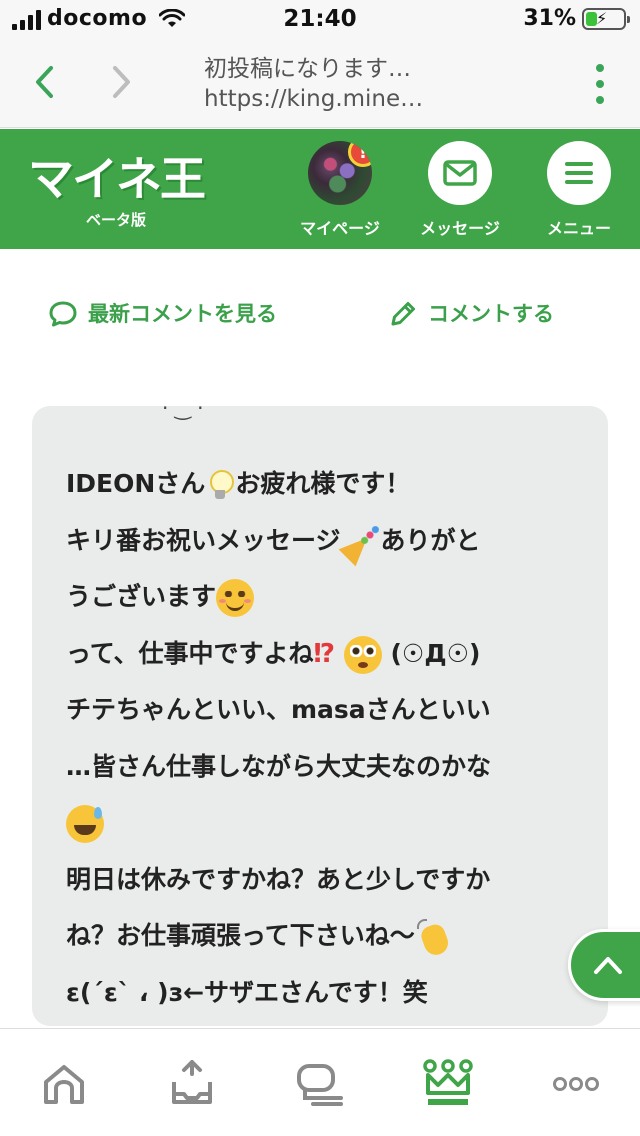 The image size is (640, 1136). I want to click on post-icon, so click(192, 1082).